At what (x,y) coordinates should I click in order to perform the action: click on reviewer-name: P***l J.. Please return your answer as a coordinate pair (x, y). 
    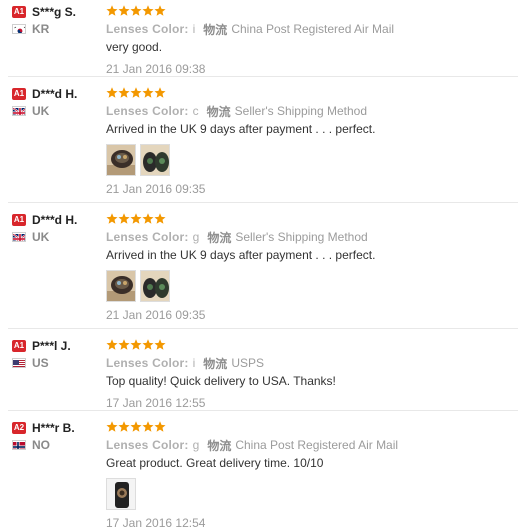
    Looking at the image, I should click on (51, 346).